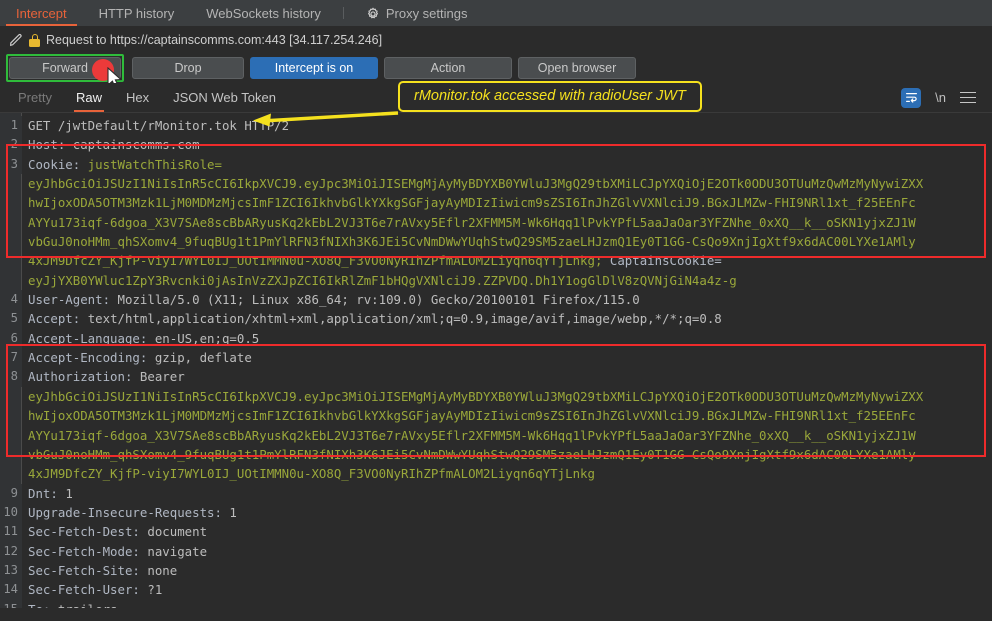 This screenshot has width=992, height=621. I want to click on line-text: Accept-Language: en-US,en;q=0.5, so click(140, 338).